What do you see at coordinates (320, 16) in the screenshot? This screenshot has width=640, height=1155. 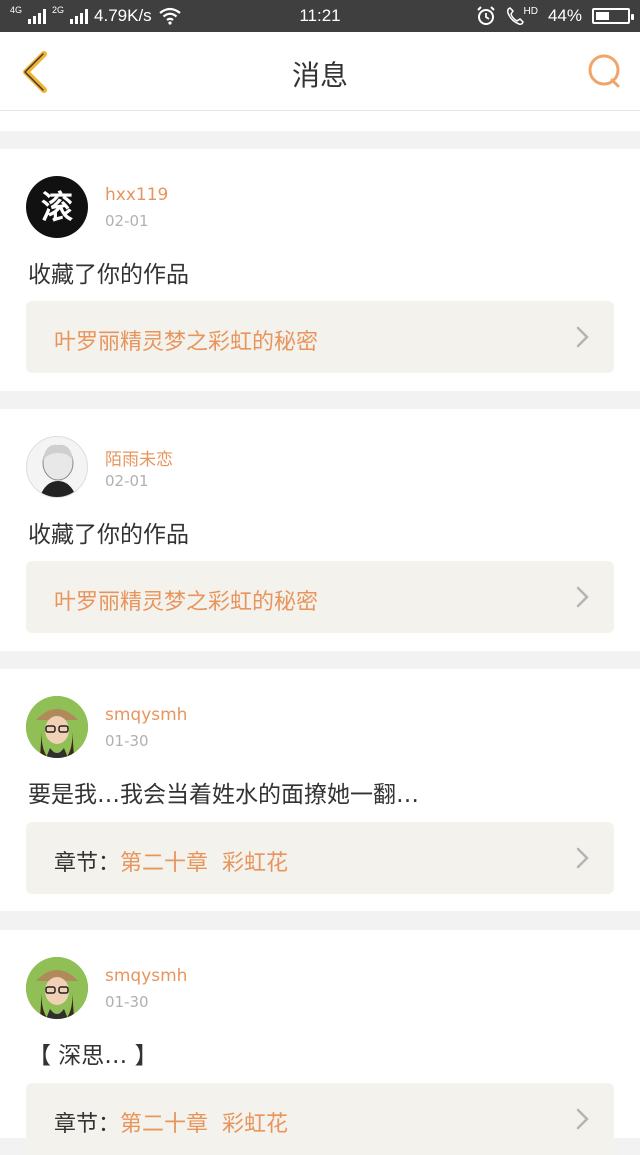 I see `status-bar: 4G 2G 4.79K/s 11:21 HD 44%` at bounding box center [320, 16].